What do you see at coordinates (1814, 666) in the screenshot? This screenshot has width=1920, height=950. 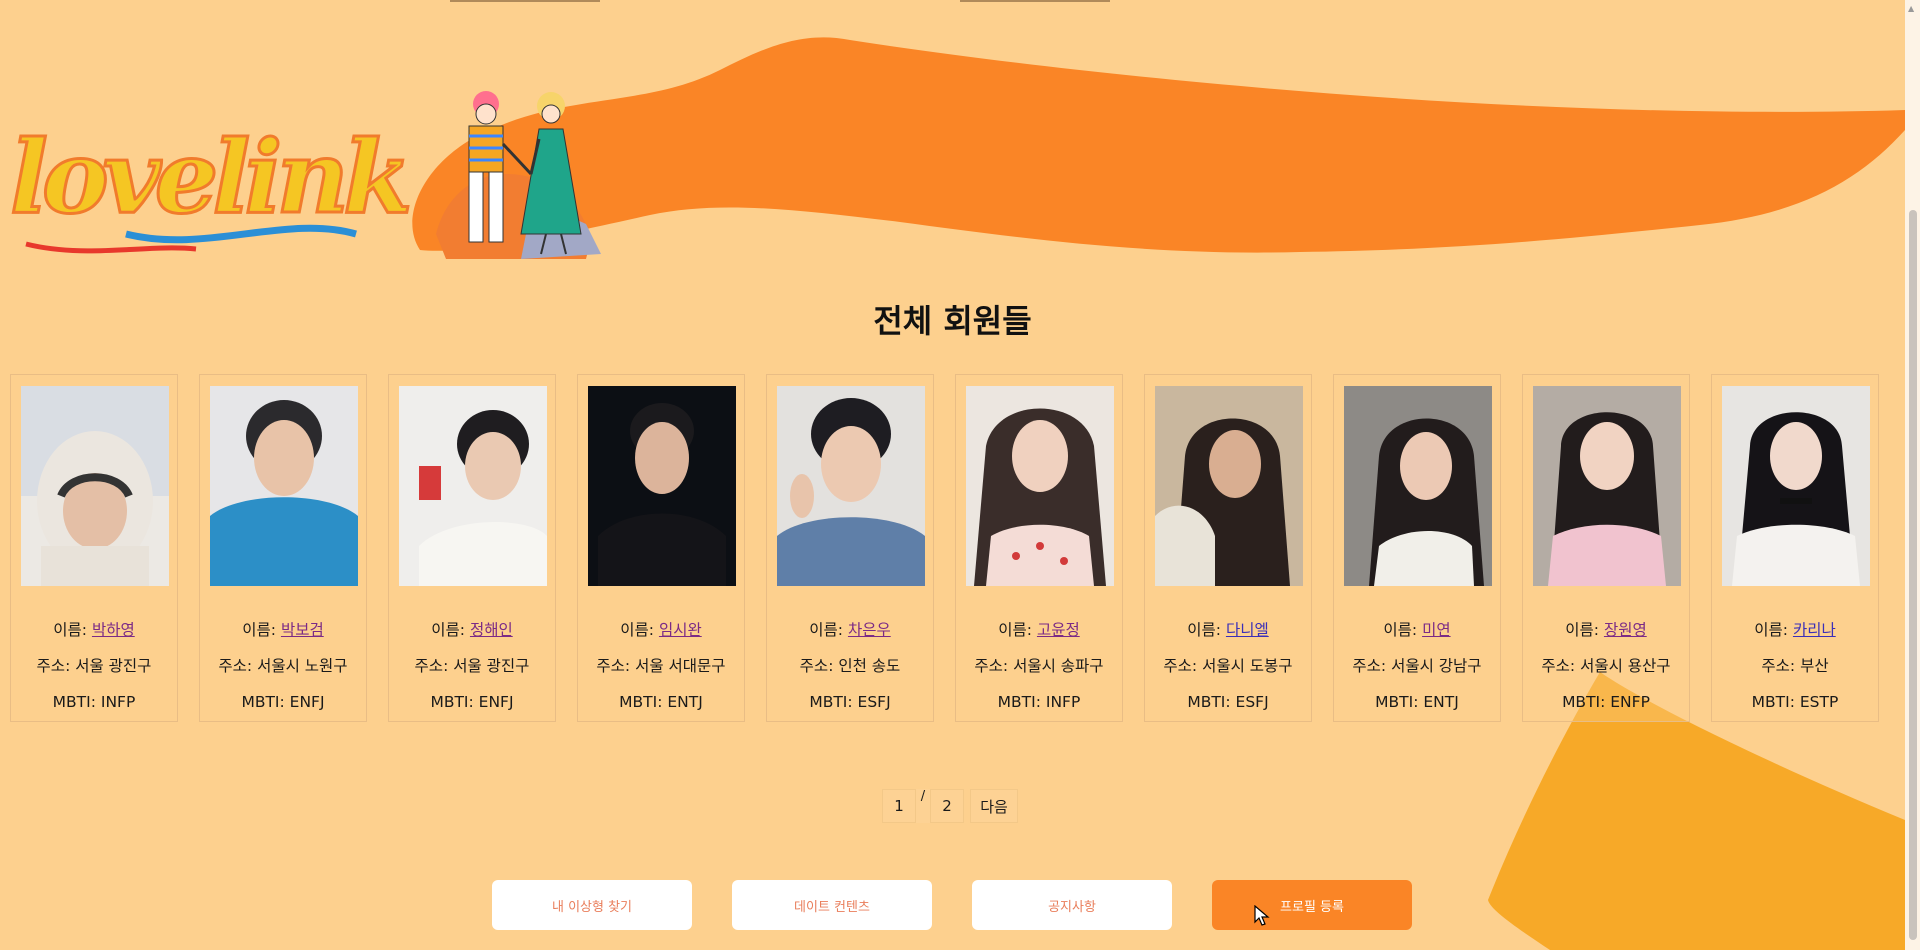 I see `member-address: 부산` at bounding box center [1814, 666].